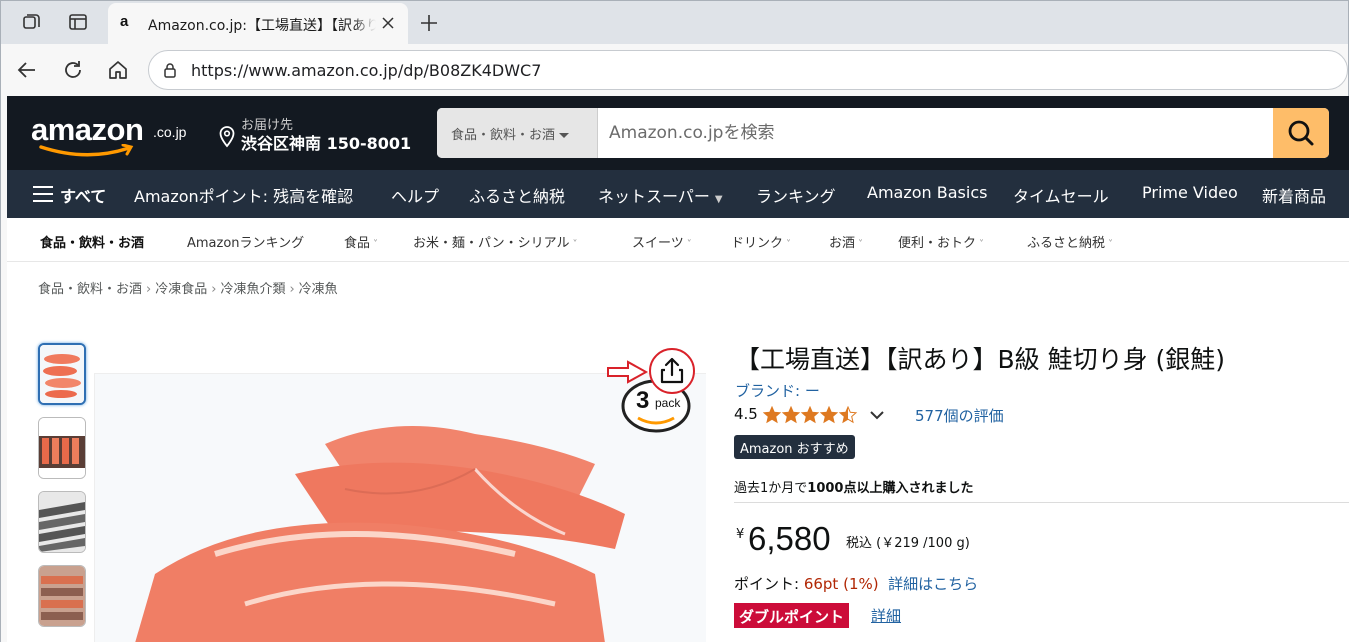 This screenshot has width=1349, height=642. What do you see at coordinates (429, 23) in the screenshot?
I see `new-tab-icon` at bounding box center [429, 23].